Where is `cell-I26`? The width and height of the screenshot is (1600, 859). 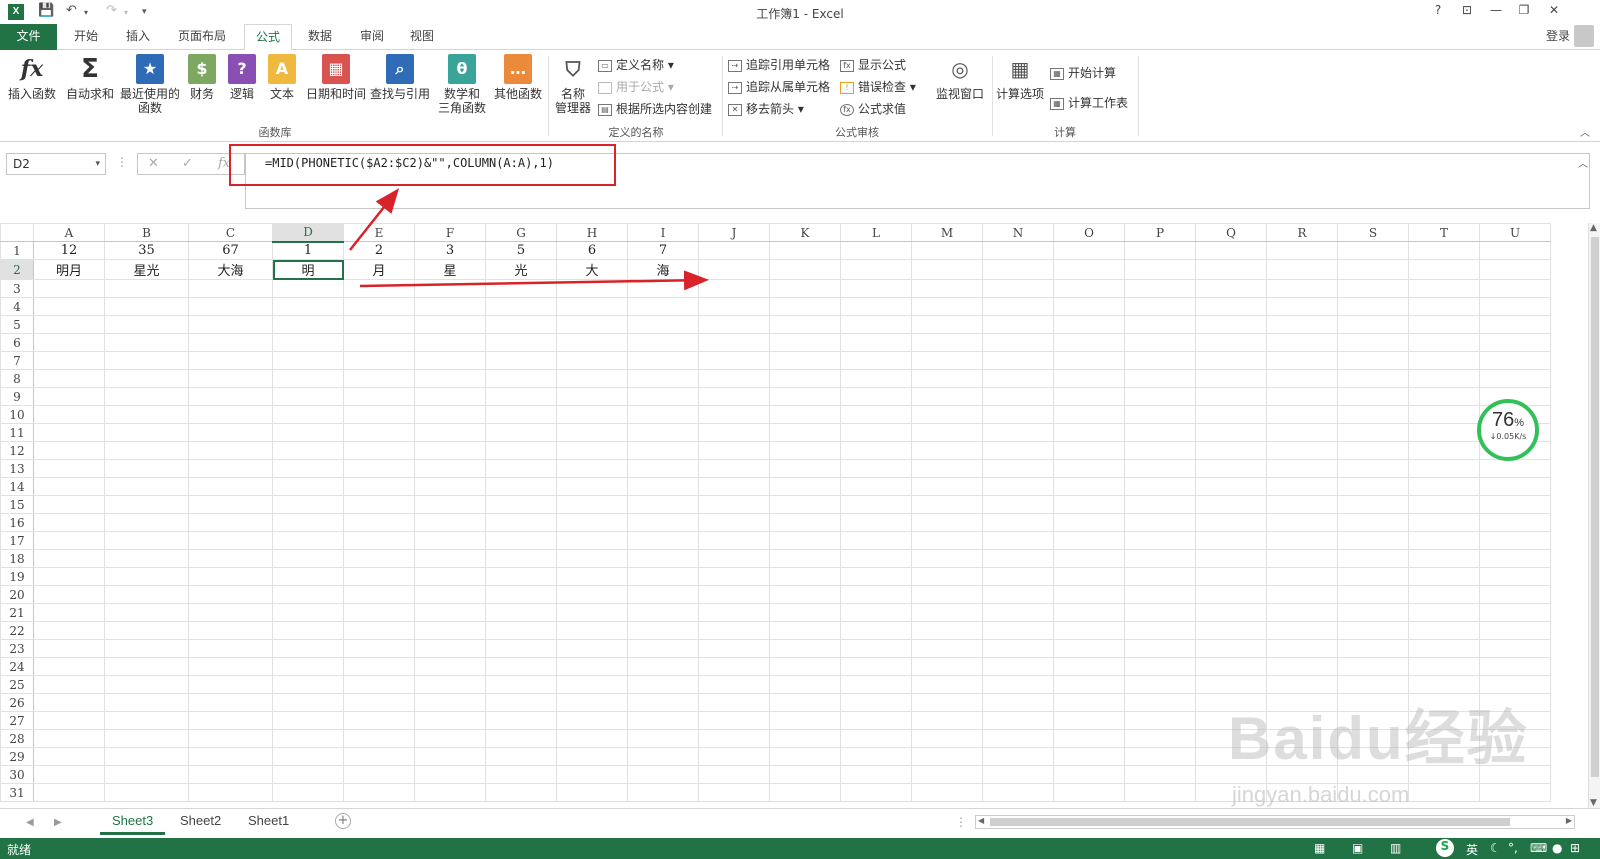
cell-I26 is located at coordinates (663, 702).